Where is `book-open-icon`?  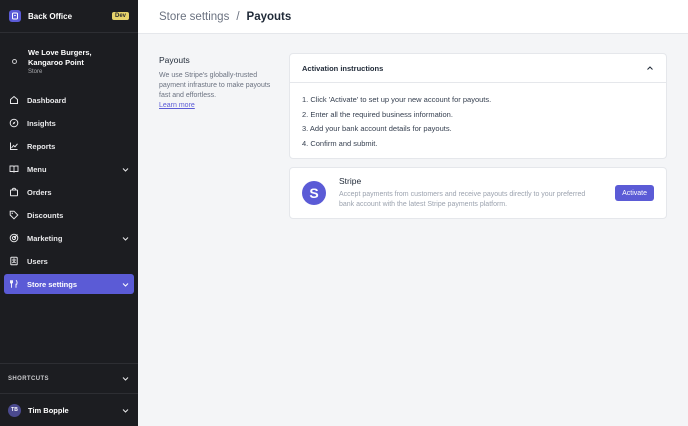
book-open-icon is located at coordinates (14, 169).